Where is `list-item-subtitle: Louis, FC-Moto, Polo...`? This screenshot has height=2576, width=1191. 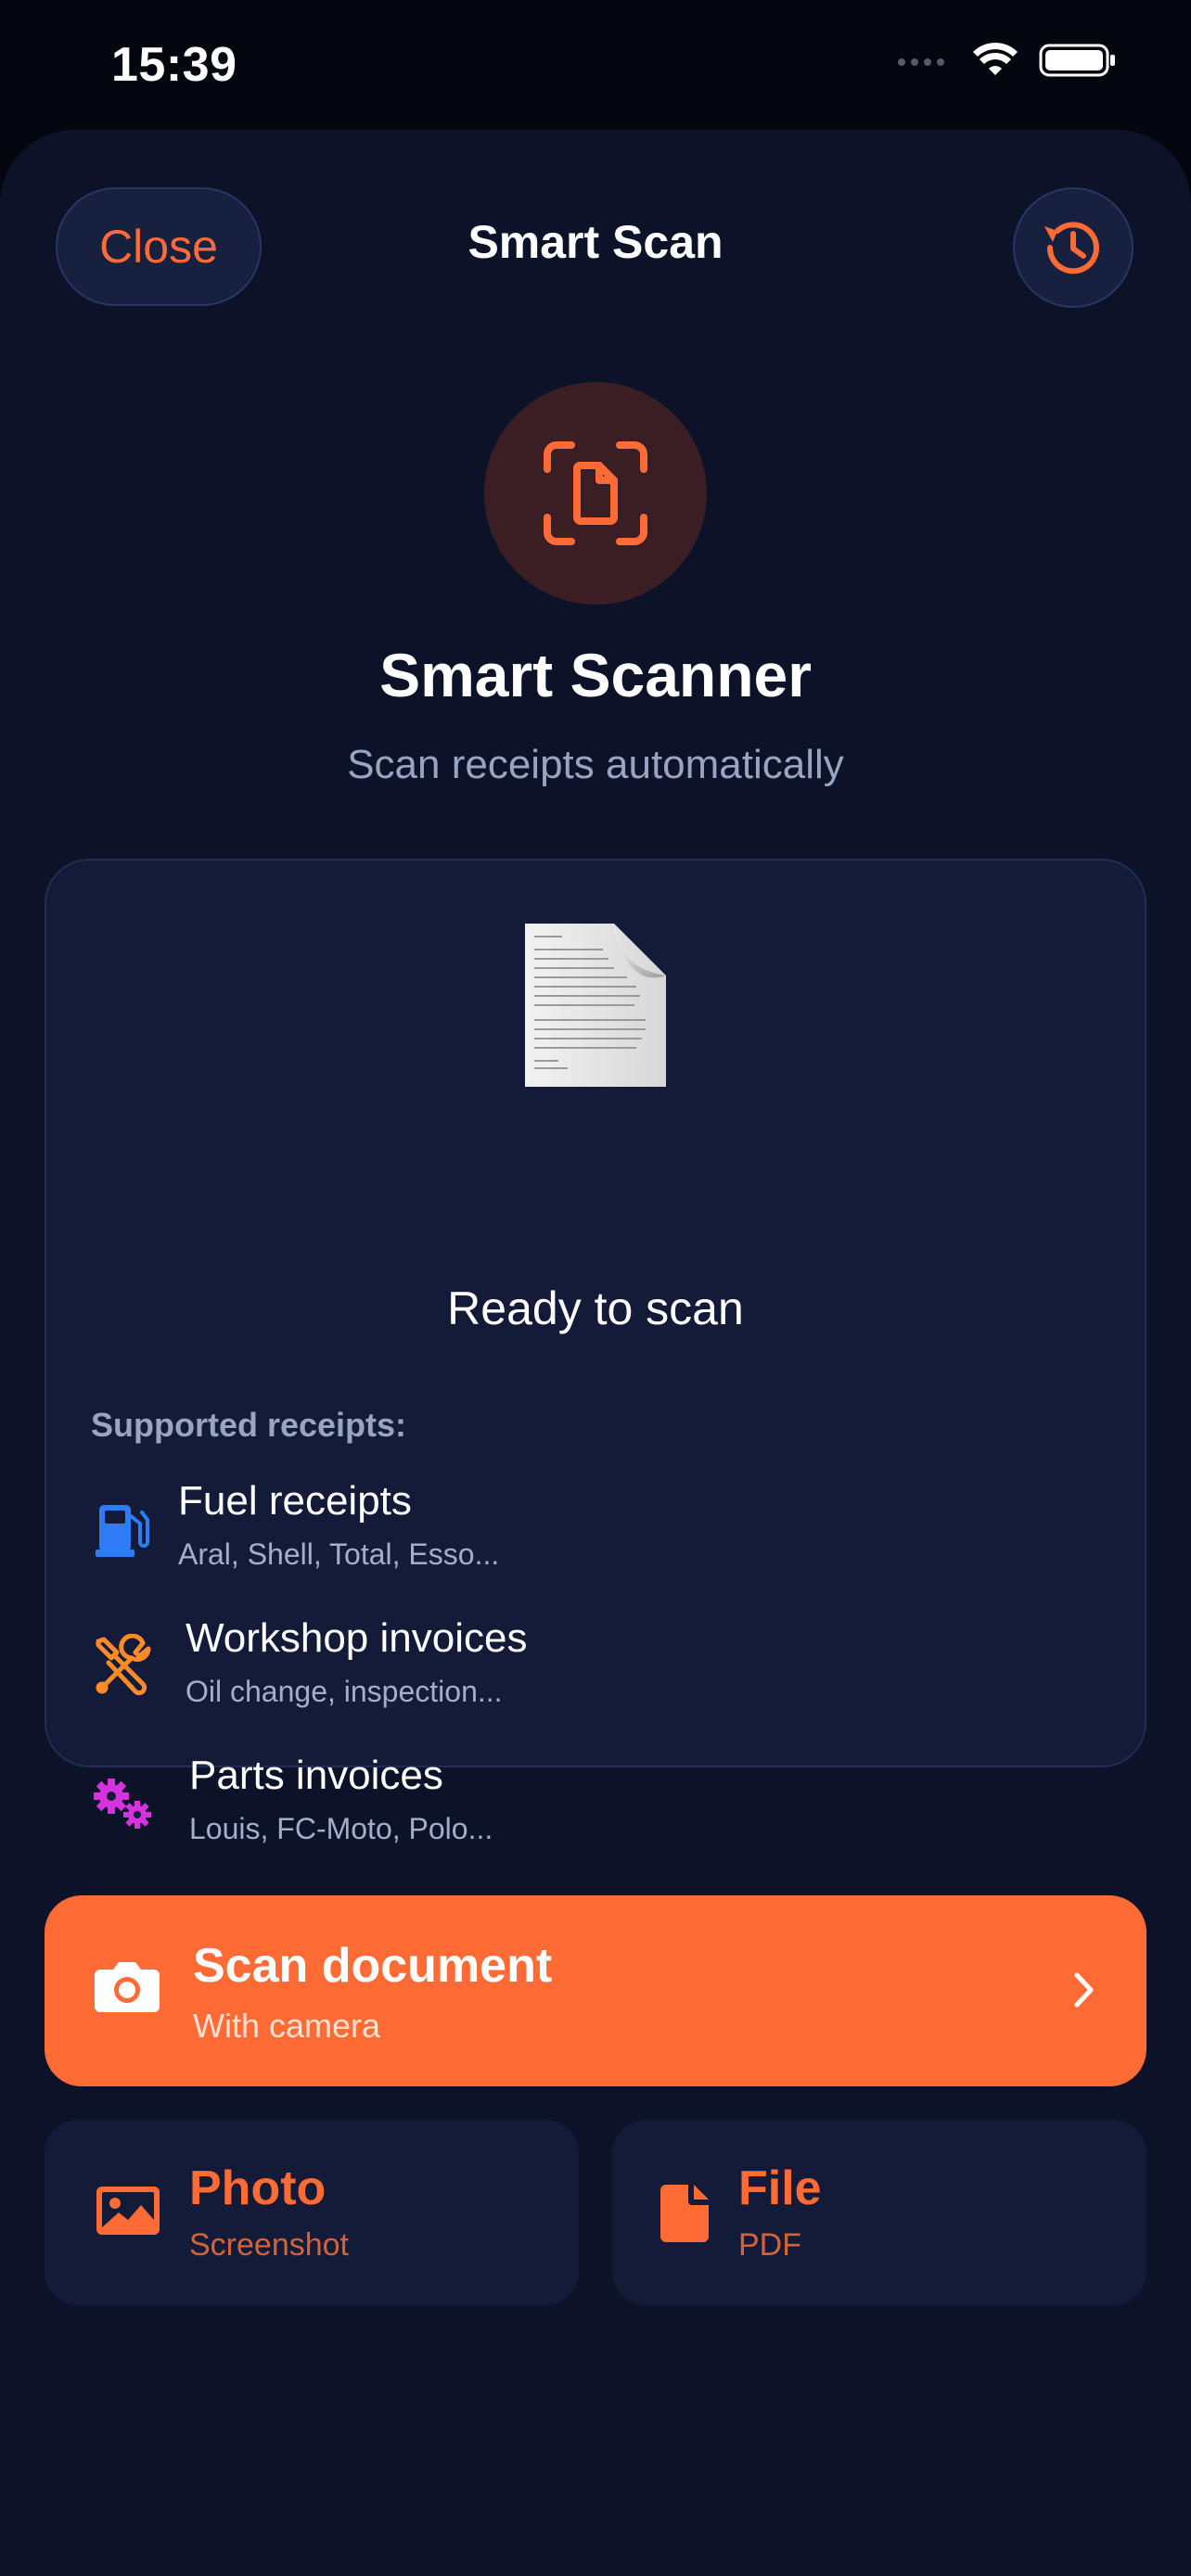 list-item-subtitle: Louis, FC-Moto, Polo... is located at coordinates (341, 1828).